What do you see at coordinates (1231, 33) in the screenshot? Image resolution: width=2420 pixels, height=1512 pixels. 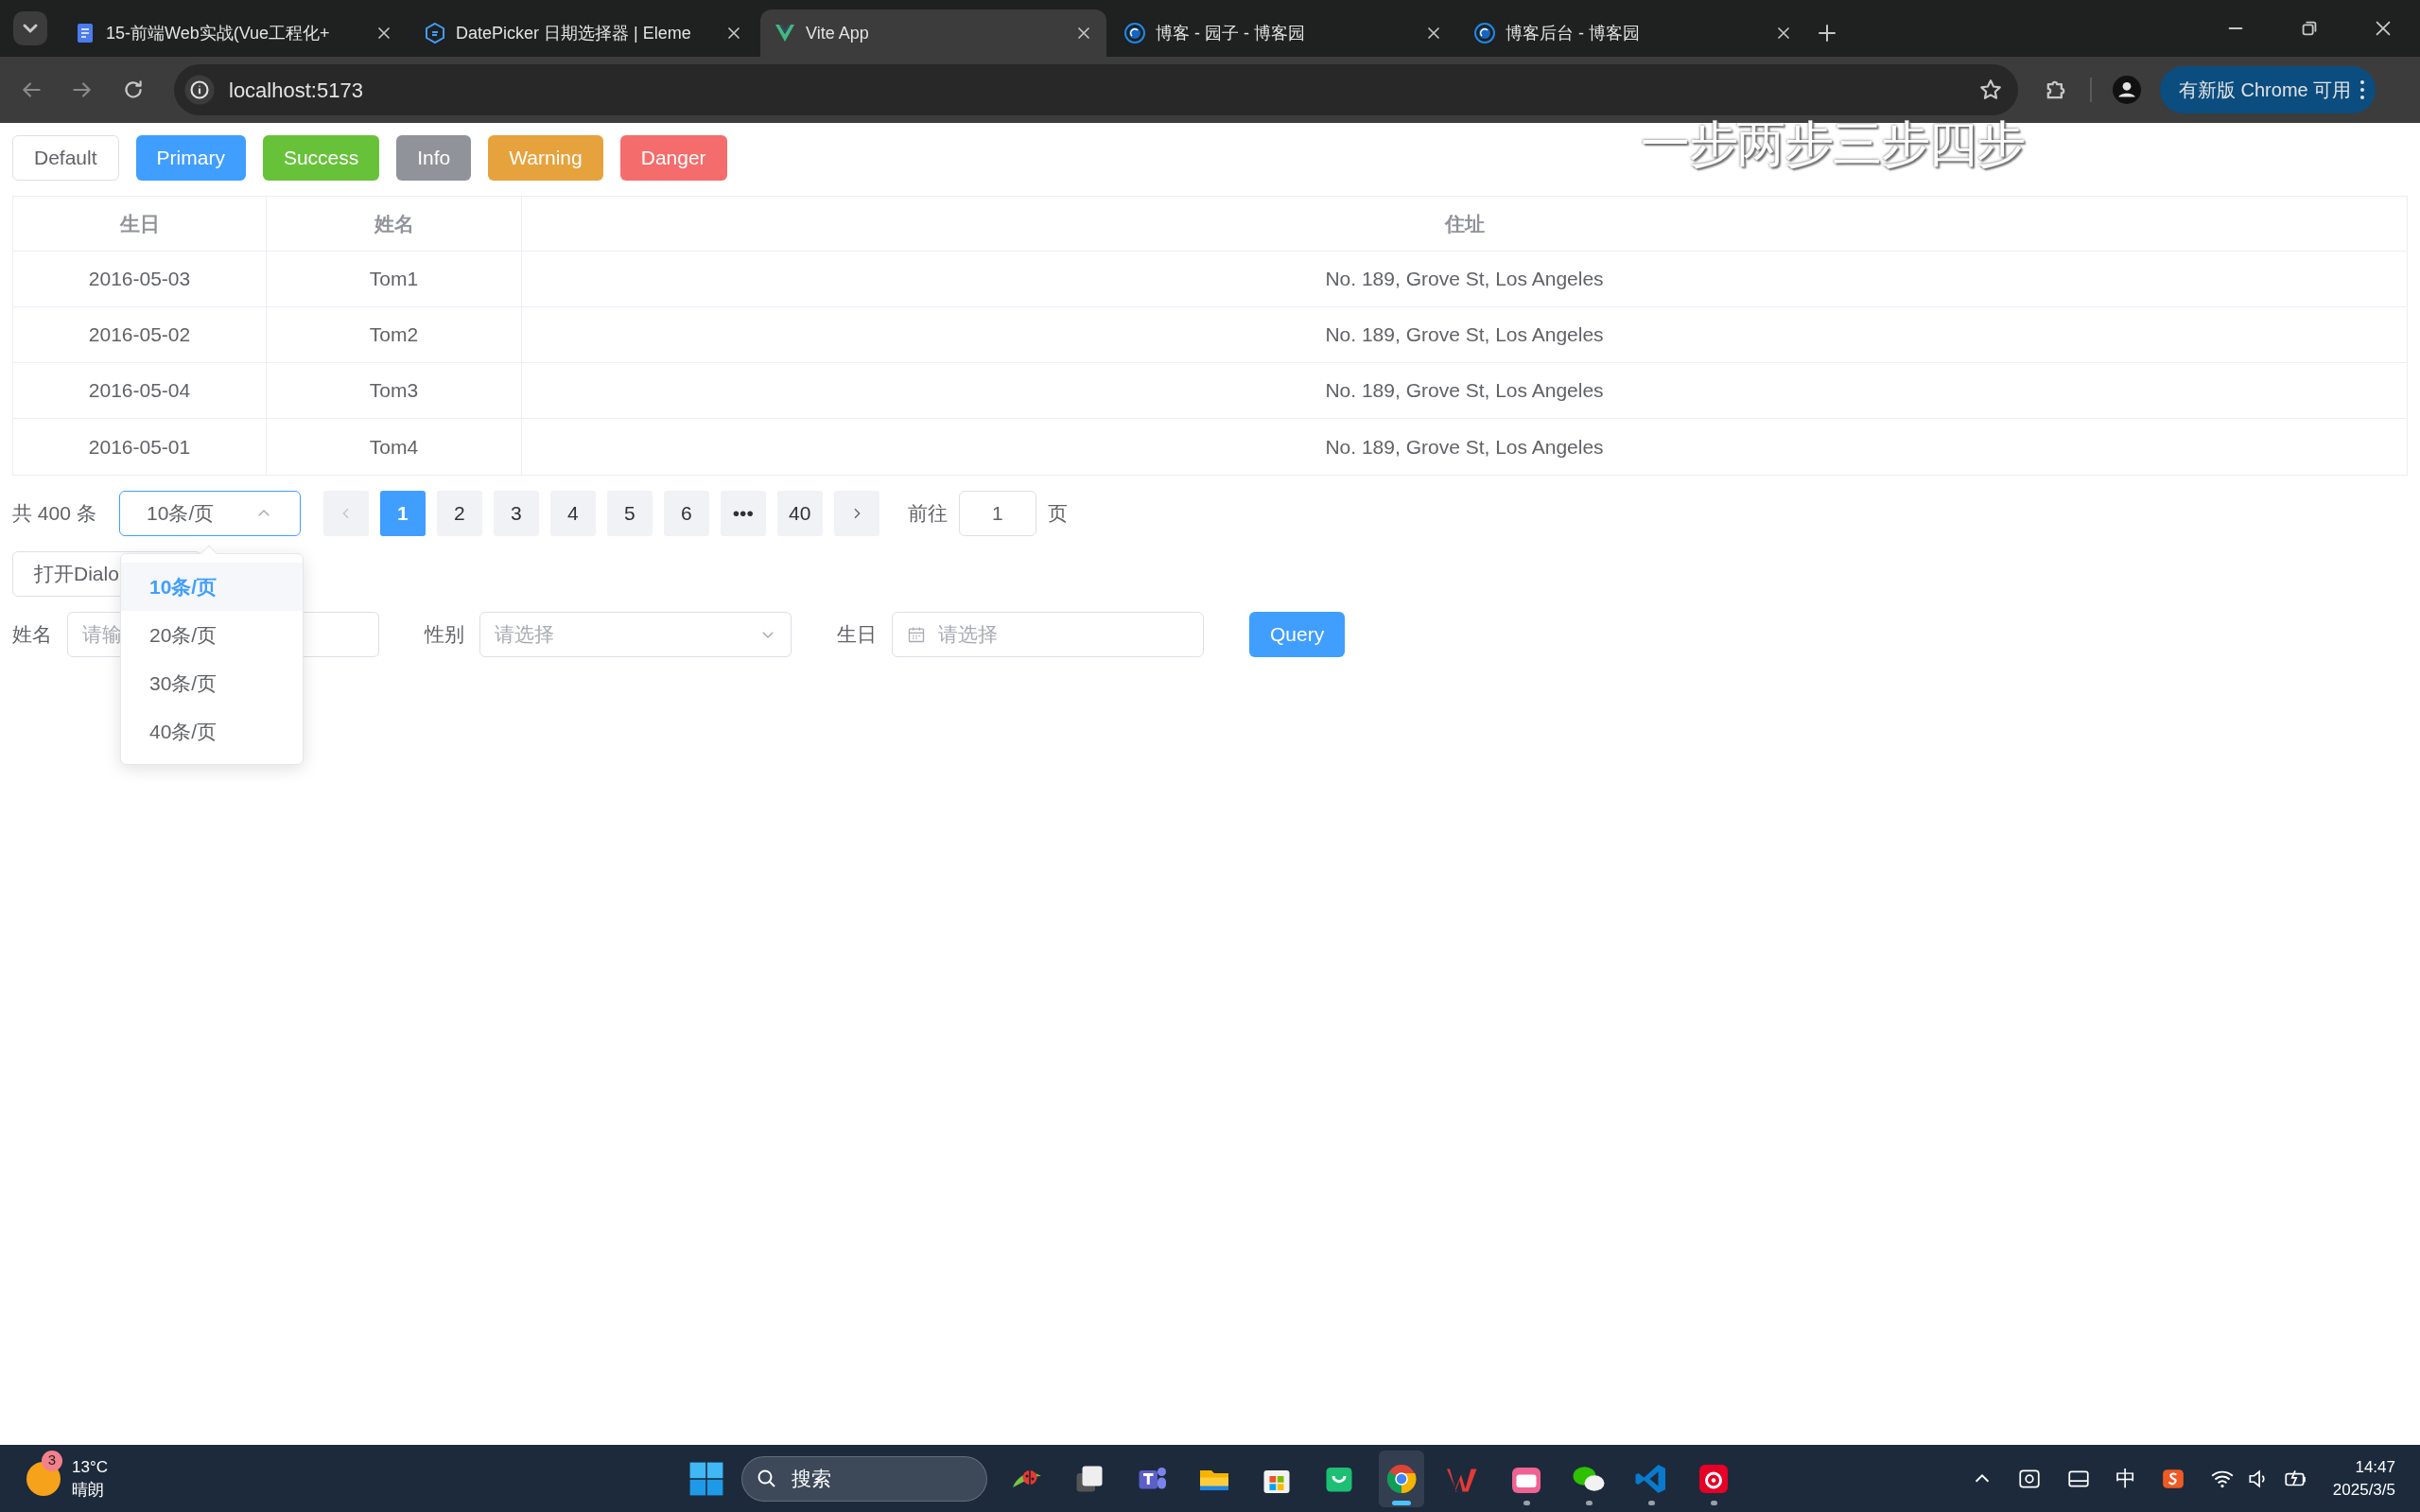 I see `tab-title: 博客 - 园子 - 博客园` at bounding box center [1231, 33].